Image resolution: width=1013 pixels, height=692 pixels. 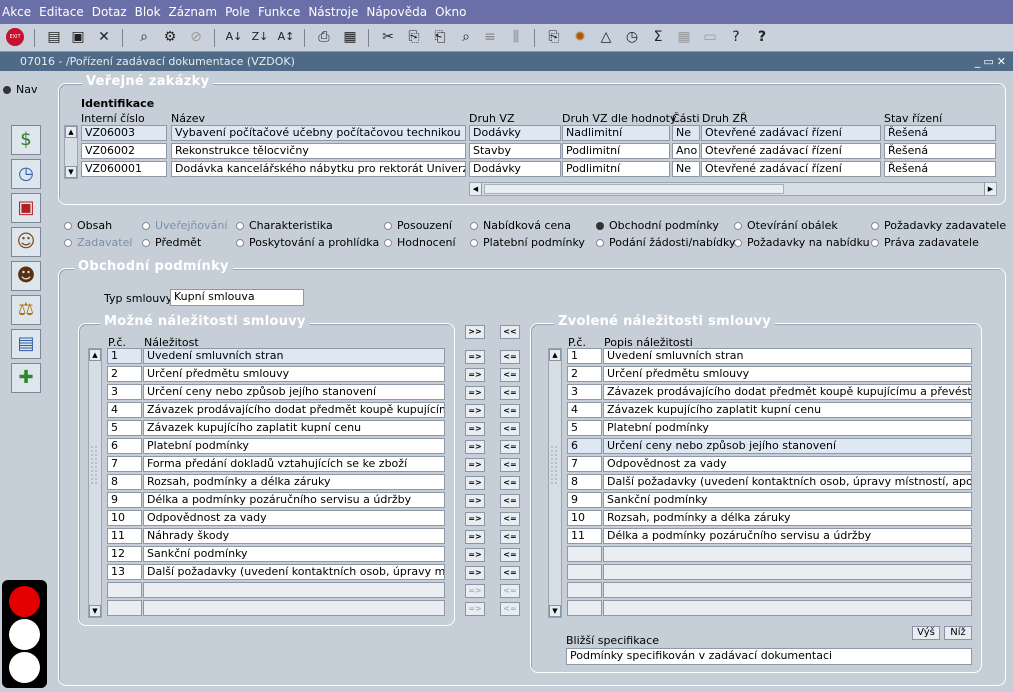 I want to click on delete-record-icon: ✕, so click(x=104, y=37).